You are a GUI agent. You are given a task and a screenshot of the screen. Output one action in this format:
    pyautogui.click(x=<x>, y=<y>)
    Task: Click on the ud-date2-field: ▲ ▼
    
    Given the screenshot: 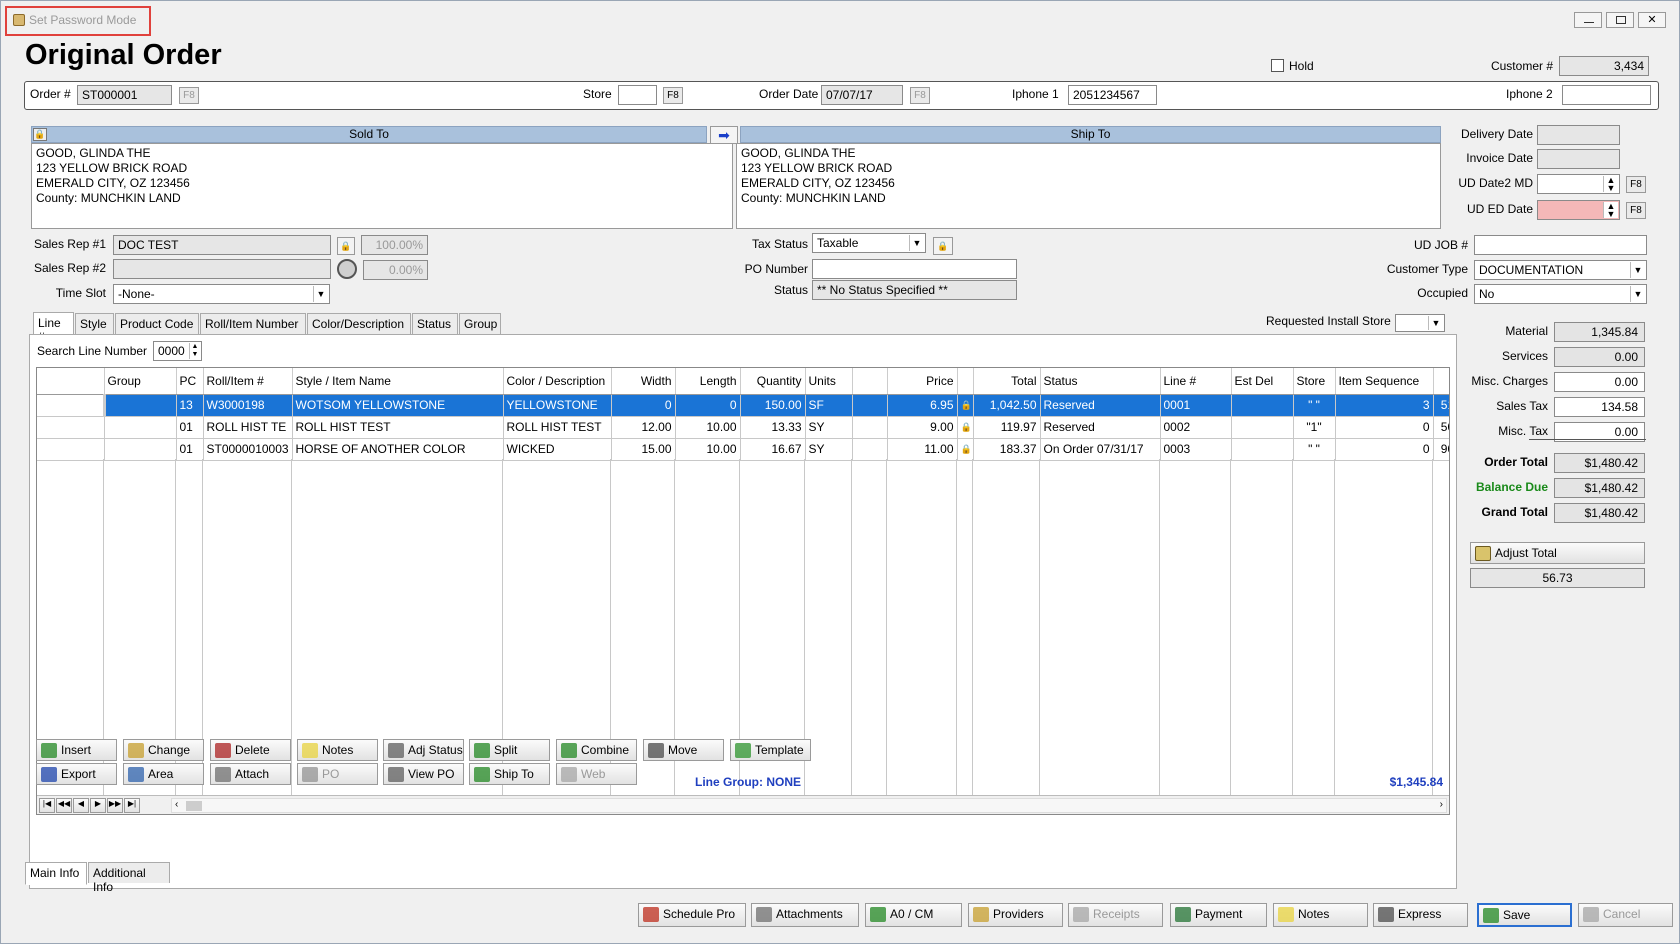 What is the action you would take?
    pyautogui.click(x=1578, y=184)
    